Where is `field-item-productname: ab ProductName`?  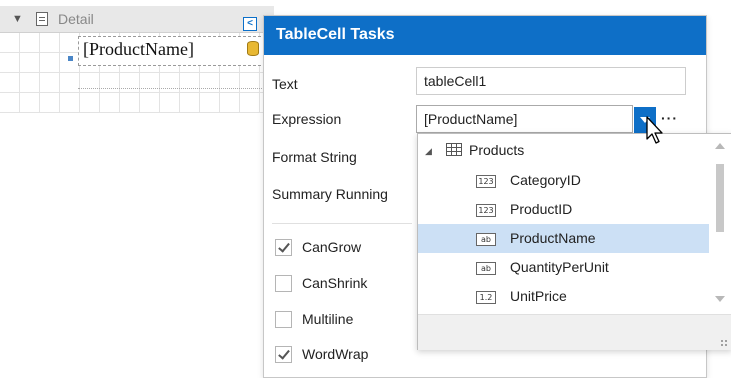
field-item-productname: ab ProductName is located at coordinates (563, 238).